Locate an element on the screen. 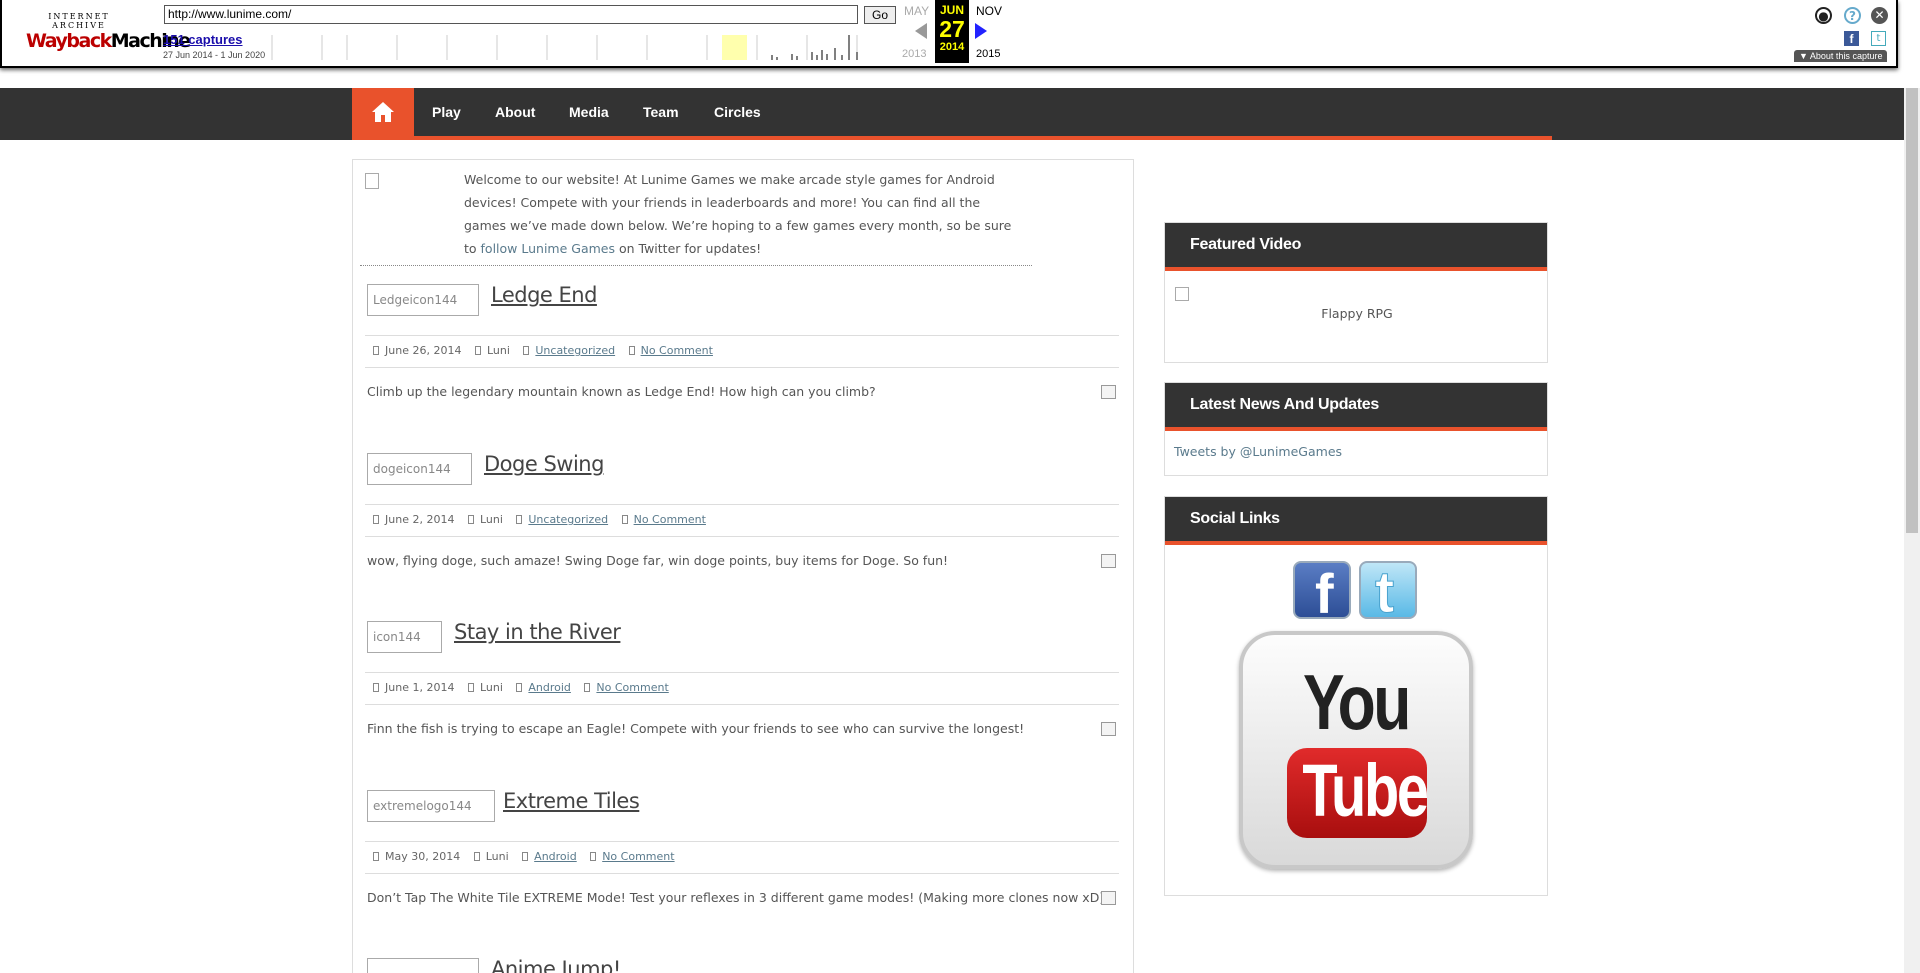  post-thumbnail: dogeicon144 is located at coordinates (419, 469).